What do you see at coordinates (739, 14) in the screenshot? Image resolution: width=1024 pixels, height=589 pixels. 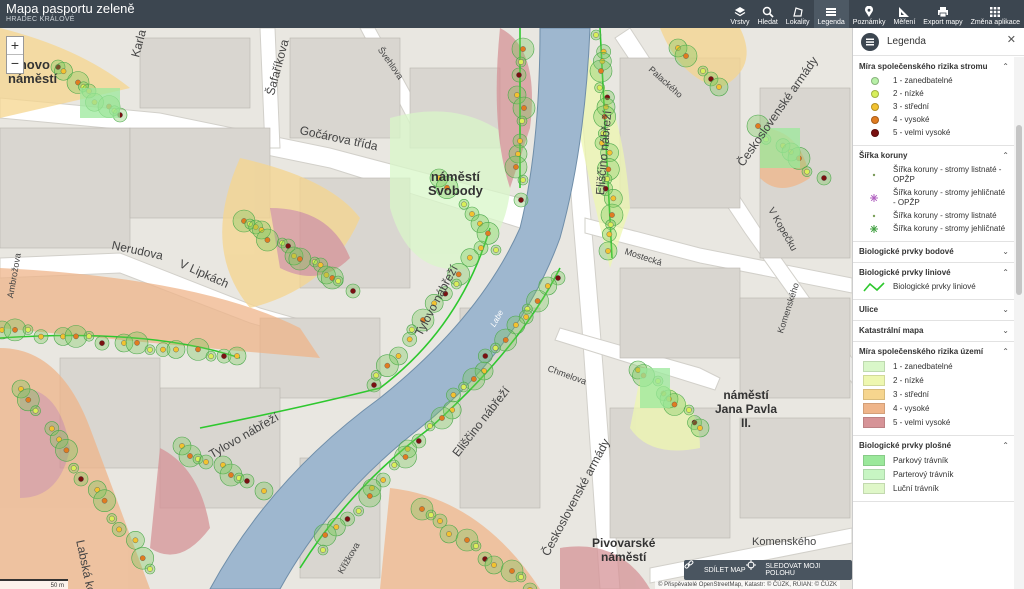 I see `tool-layers: Vrstvy` at bounding box center [739, 14].